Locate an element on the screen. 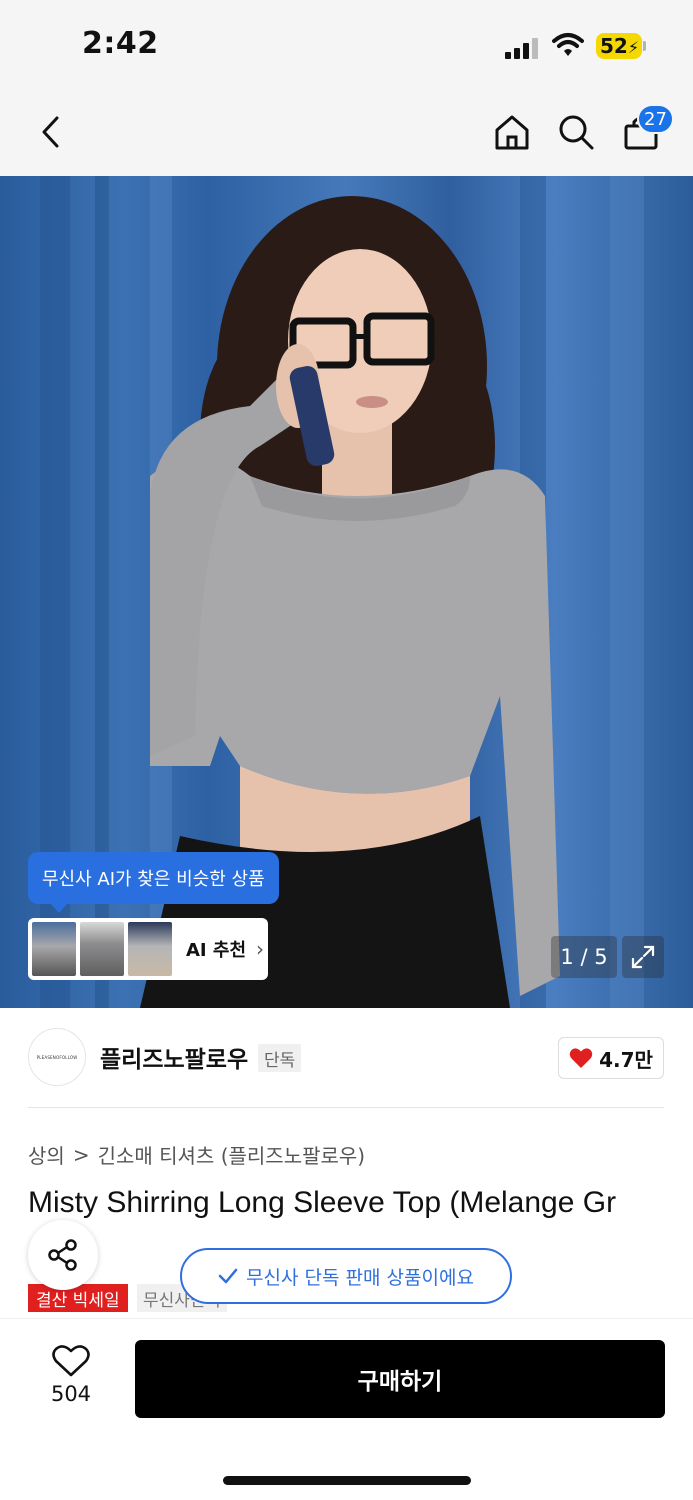 The width and height of the screenshot is (693, 1500). breadcrumb-category: 상의 is located at coordinates (46, 1154).